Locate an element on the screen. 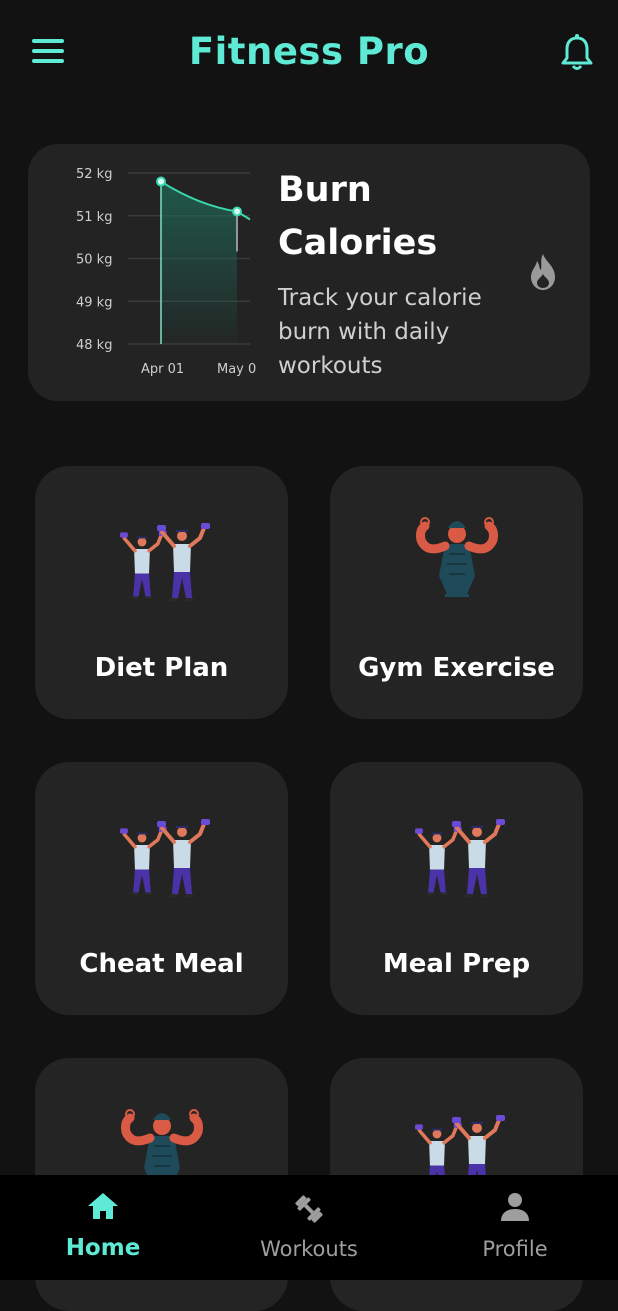  card-gym-exercise: Gym Exercise is located at coordinates (456, 592).